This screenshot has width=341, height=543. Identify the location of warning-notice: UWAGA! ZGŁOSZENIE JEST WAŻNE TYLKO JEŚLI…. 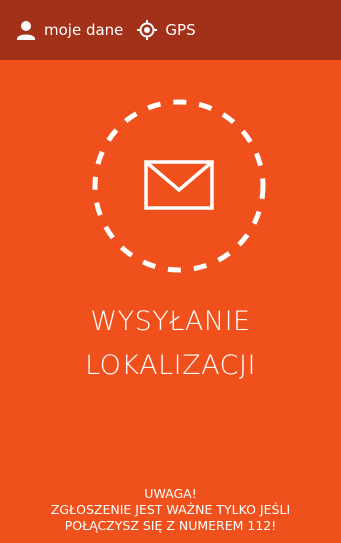
(170, 510).